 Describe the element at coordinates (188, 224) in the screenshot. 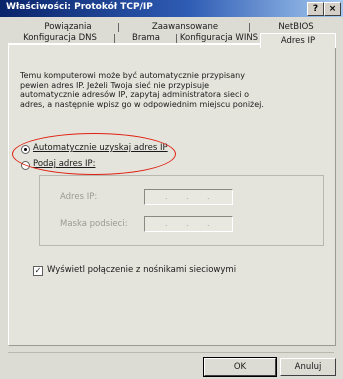

I see `subnet-mask-field: . . .` at that location.